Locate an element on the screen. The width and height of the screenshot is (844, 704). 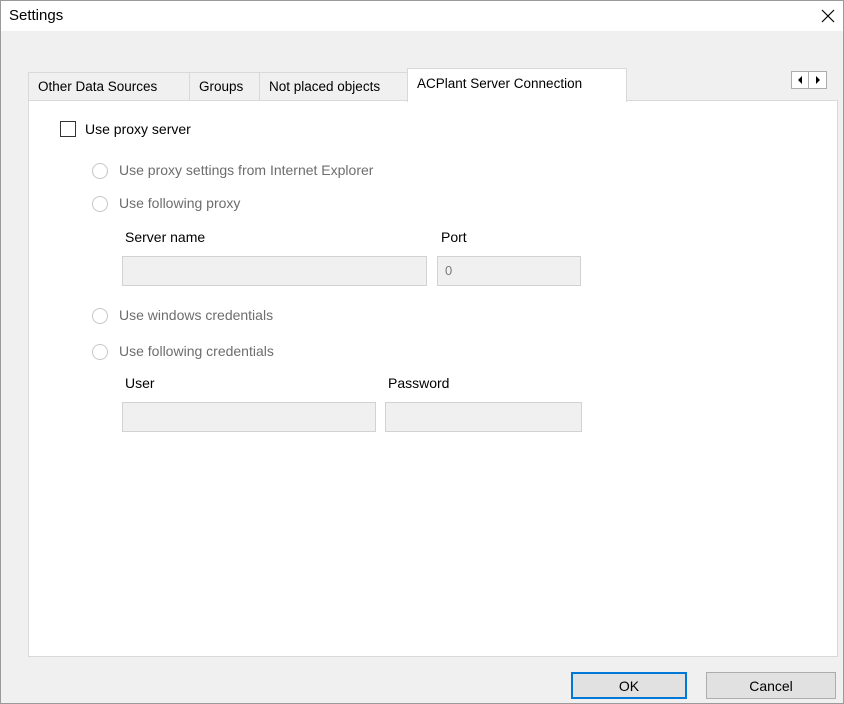
following-credentials-label: Use following credentials is located at coordinates (196, 351).